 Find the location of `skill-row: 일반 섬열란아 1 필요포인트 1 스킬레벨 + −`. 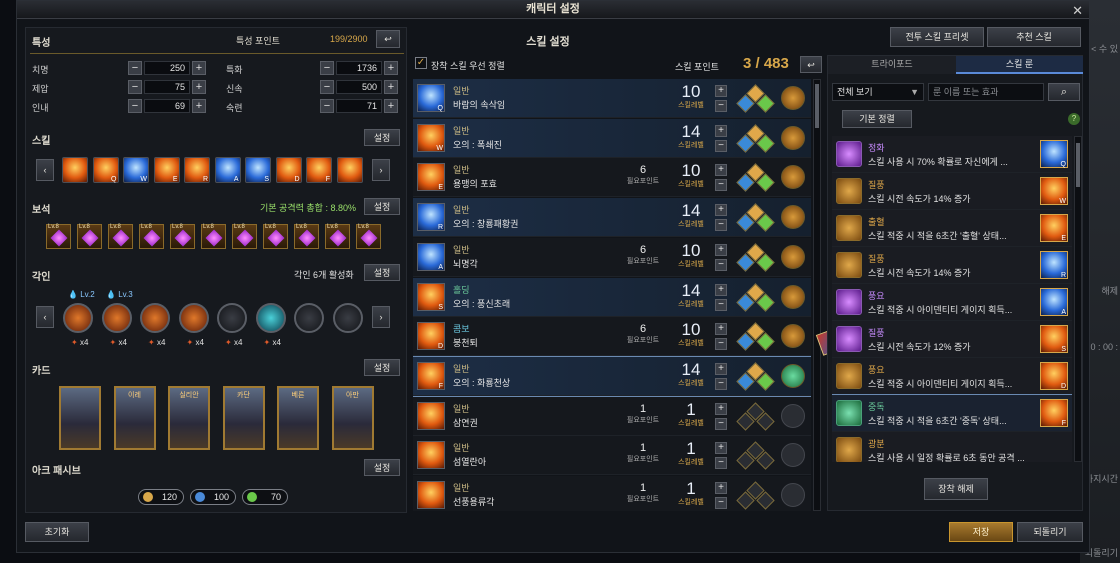

skill-row: 일반 섬열란아 1 필요포인트 1 스킬레벨 + − is located at coordinates (612, 456).